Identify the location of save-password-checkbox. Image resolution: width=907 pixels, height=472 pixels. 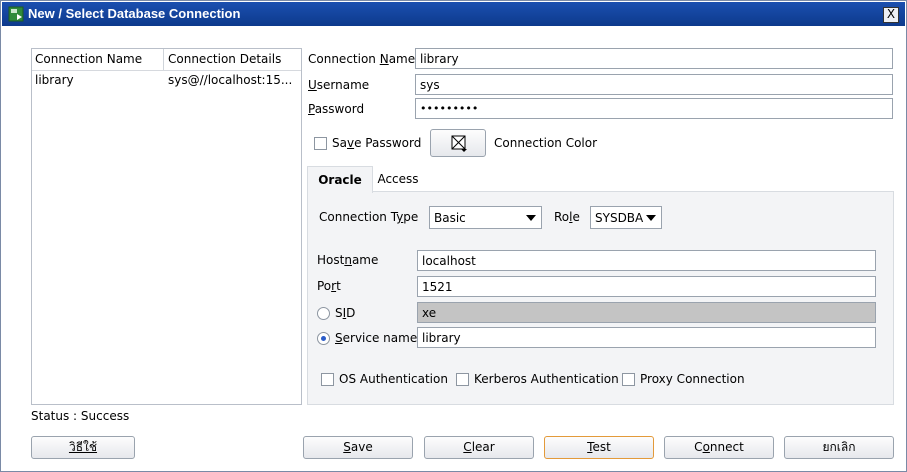
(320, 143).